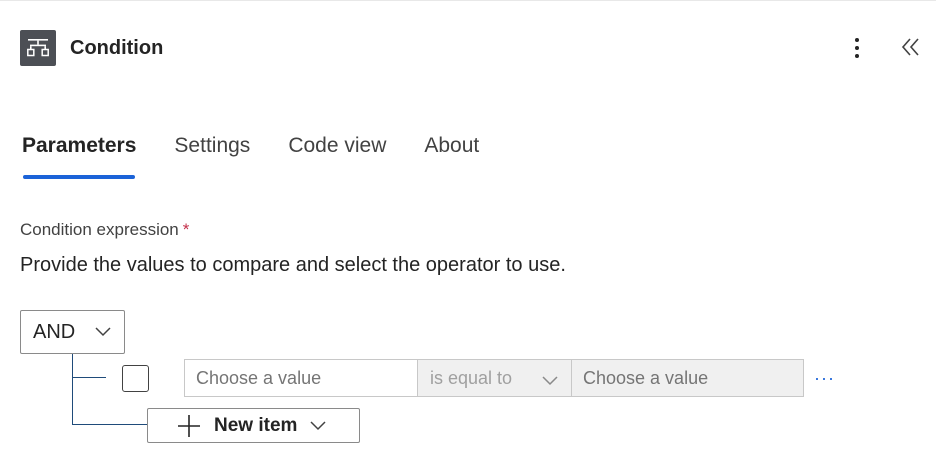  What do you see at coordinates (451, 157) in the screenshot?
I see `tab-about: About` at bounding box center [451, 157].